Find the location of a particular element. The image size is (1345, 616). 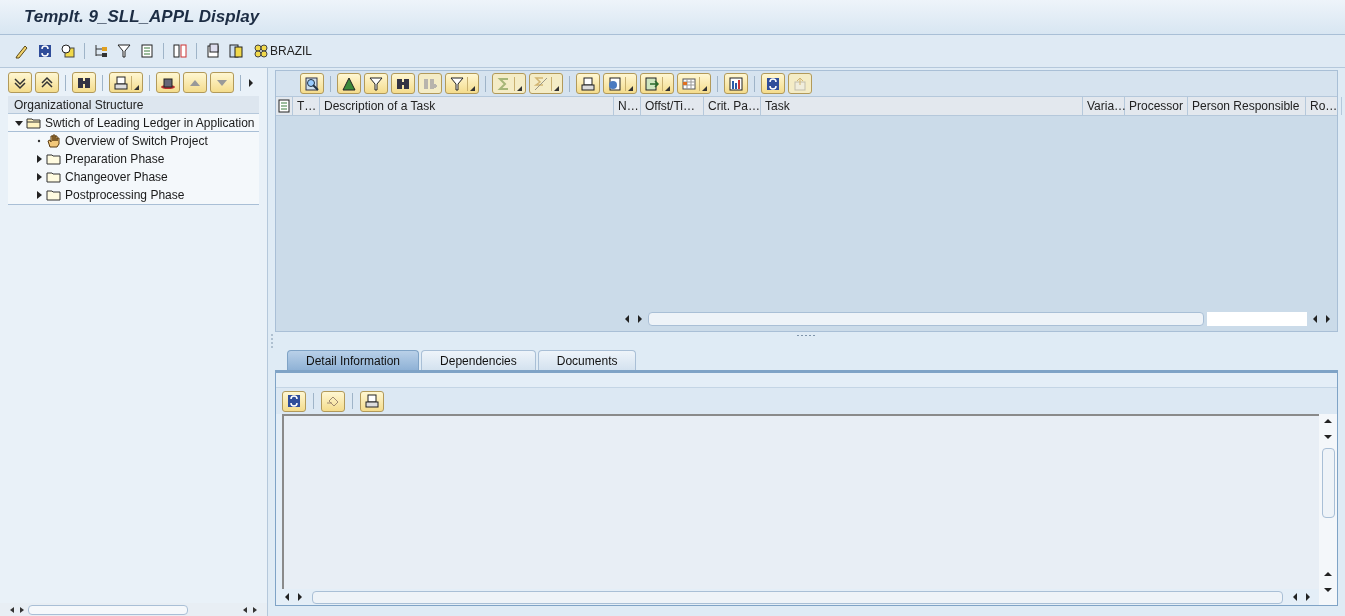

select-all-icon is located at coordinates (284, 106).